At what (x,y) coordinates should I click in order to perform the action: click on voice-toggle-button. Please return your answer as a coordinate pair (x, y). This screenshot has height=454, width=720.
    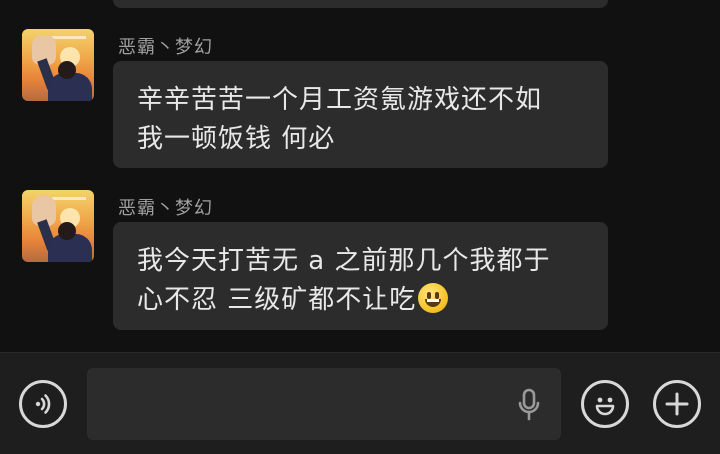
    Looking at the image, I should click on (43, 404).